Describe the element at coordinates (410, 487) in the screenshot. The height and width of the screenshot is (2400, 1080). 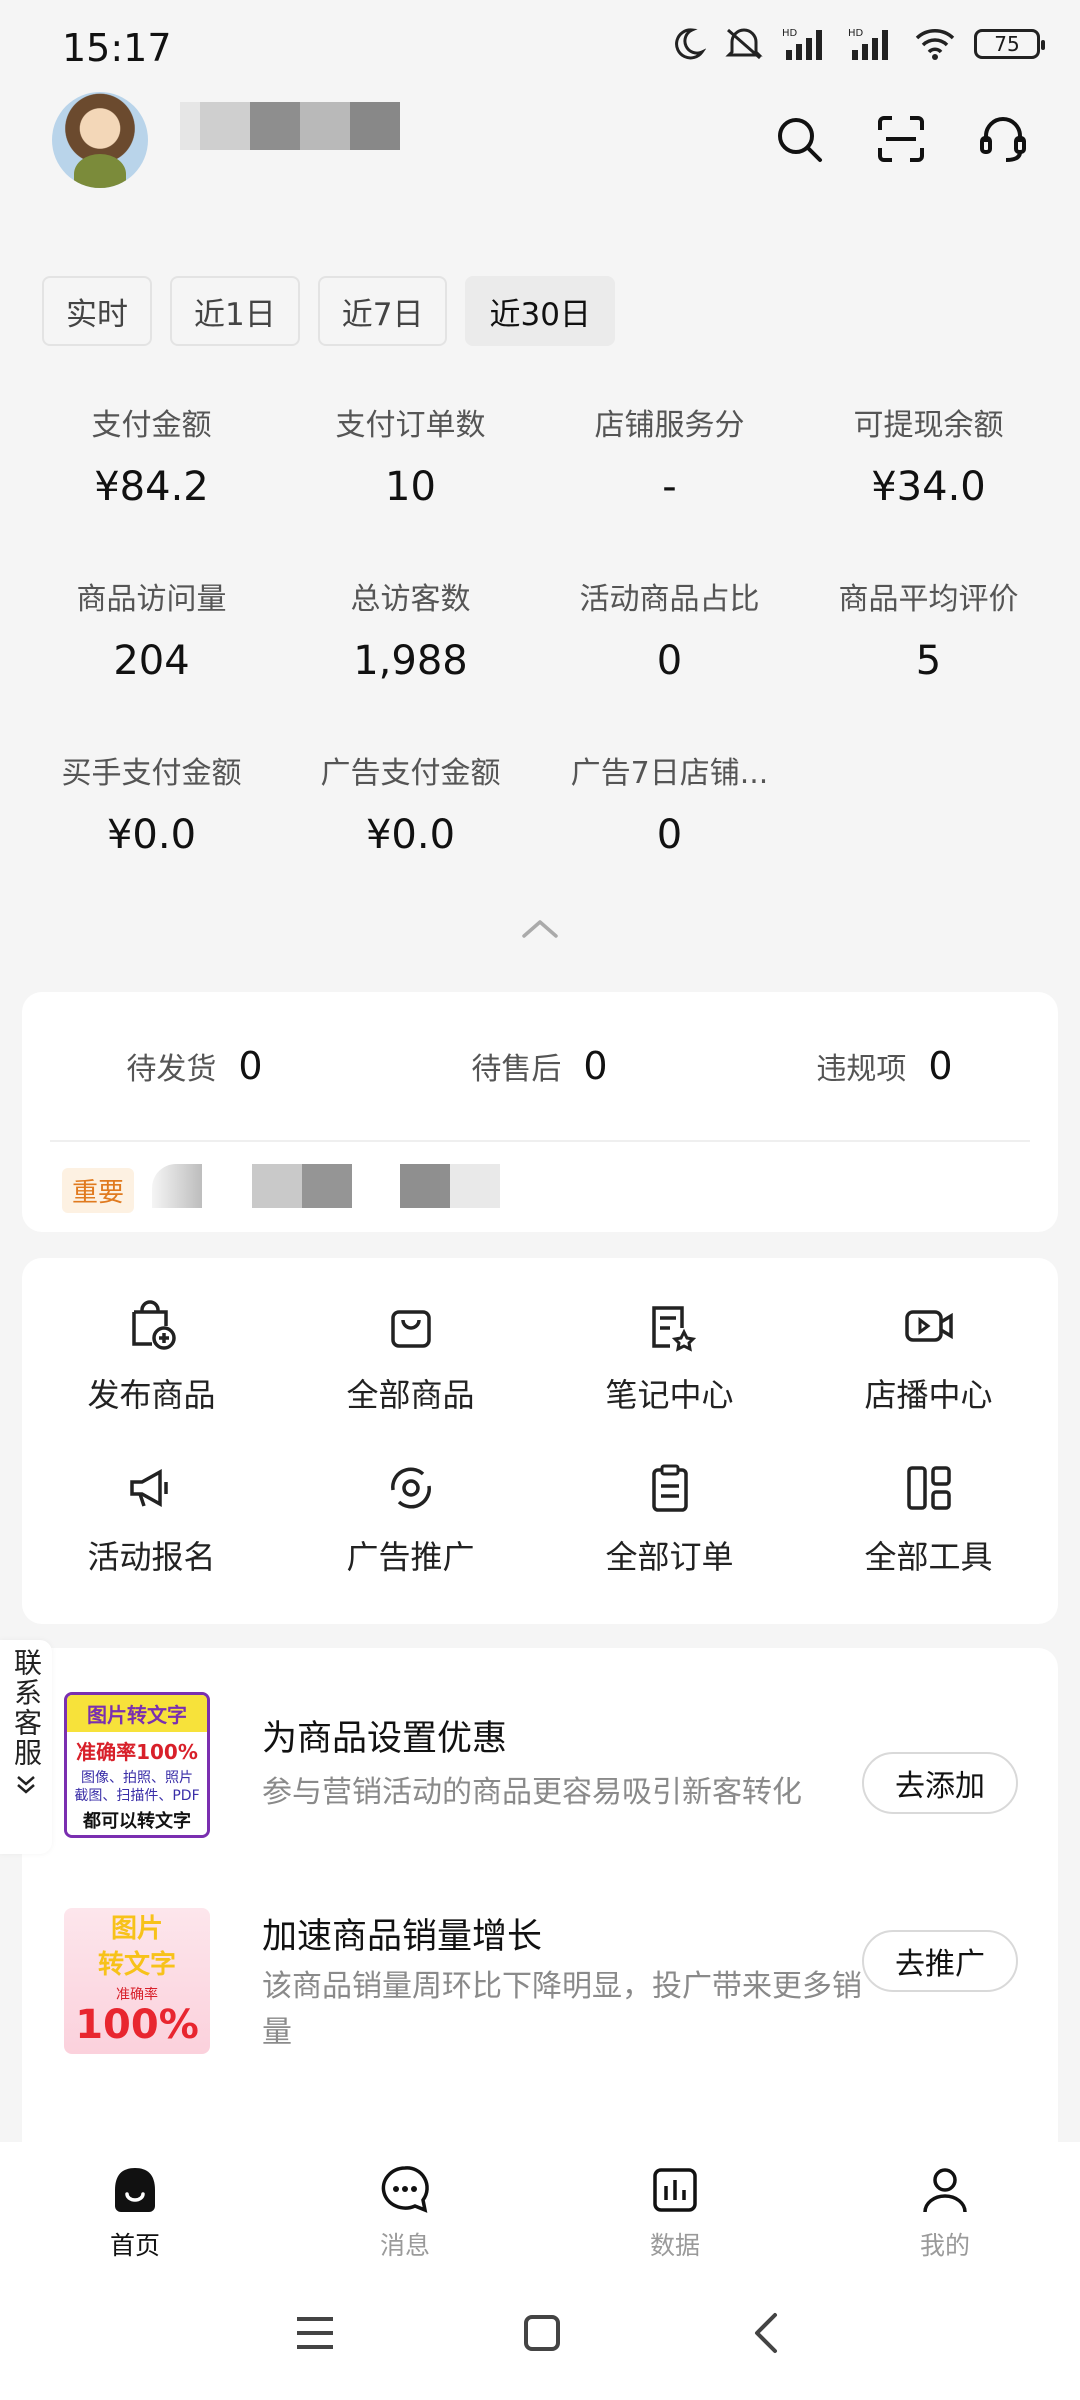
I see `metric-order-count: 支付订单数 10` at that location.